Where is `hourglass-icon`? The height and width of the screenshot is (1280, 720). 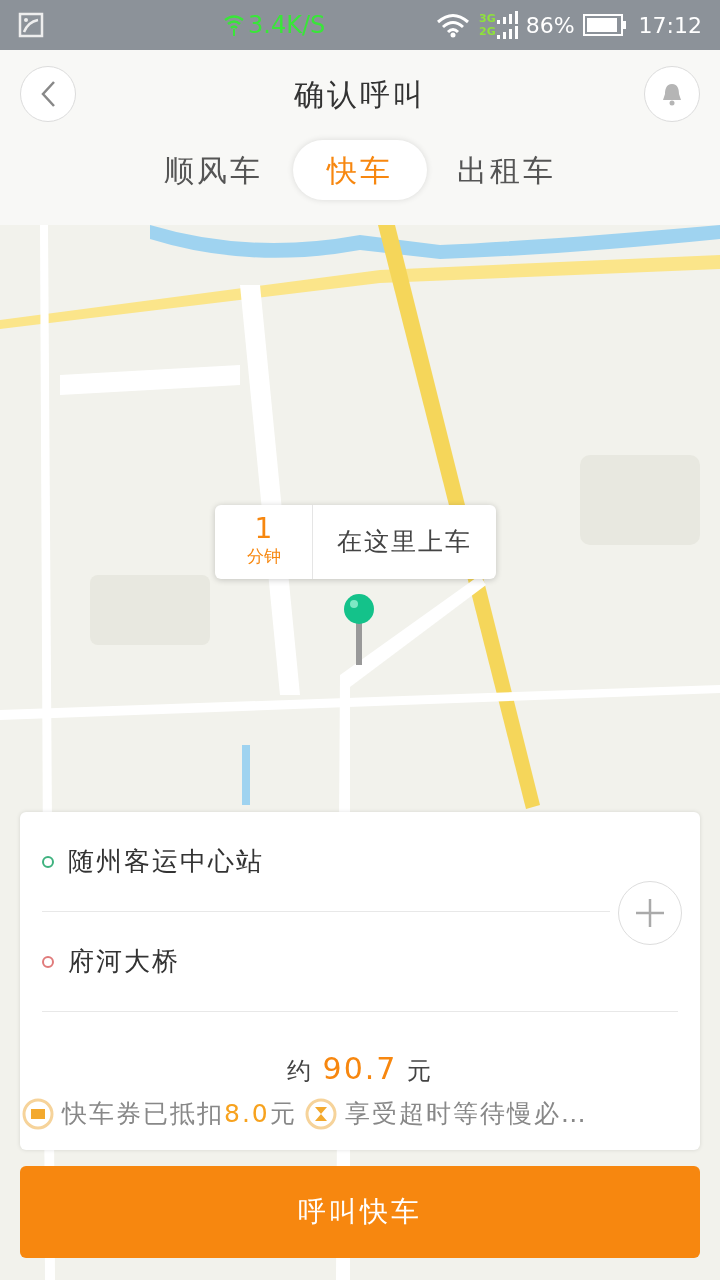 hourglass-icon is located at coordinates (320, 1113).